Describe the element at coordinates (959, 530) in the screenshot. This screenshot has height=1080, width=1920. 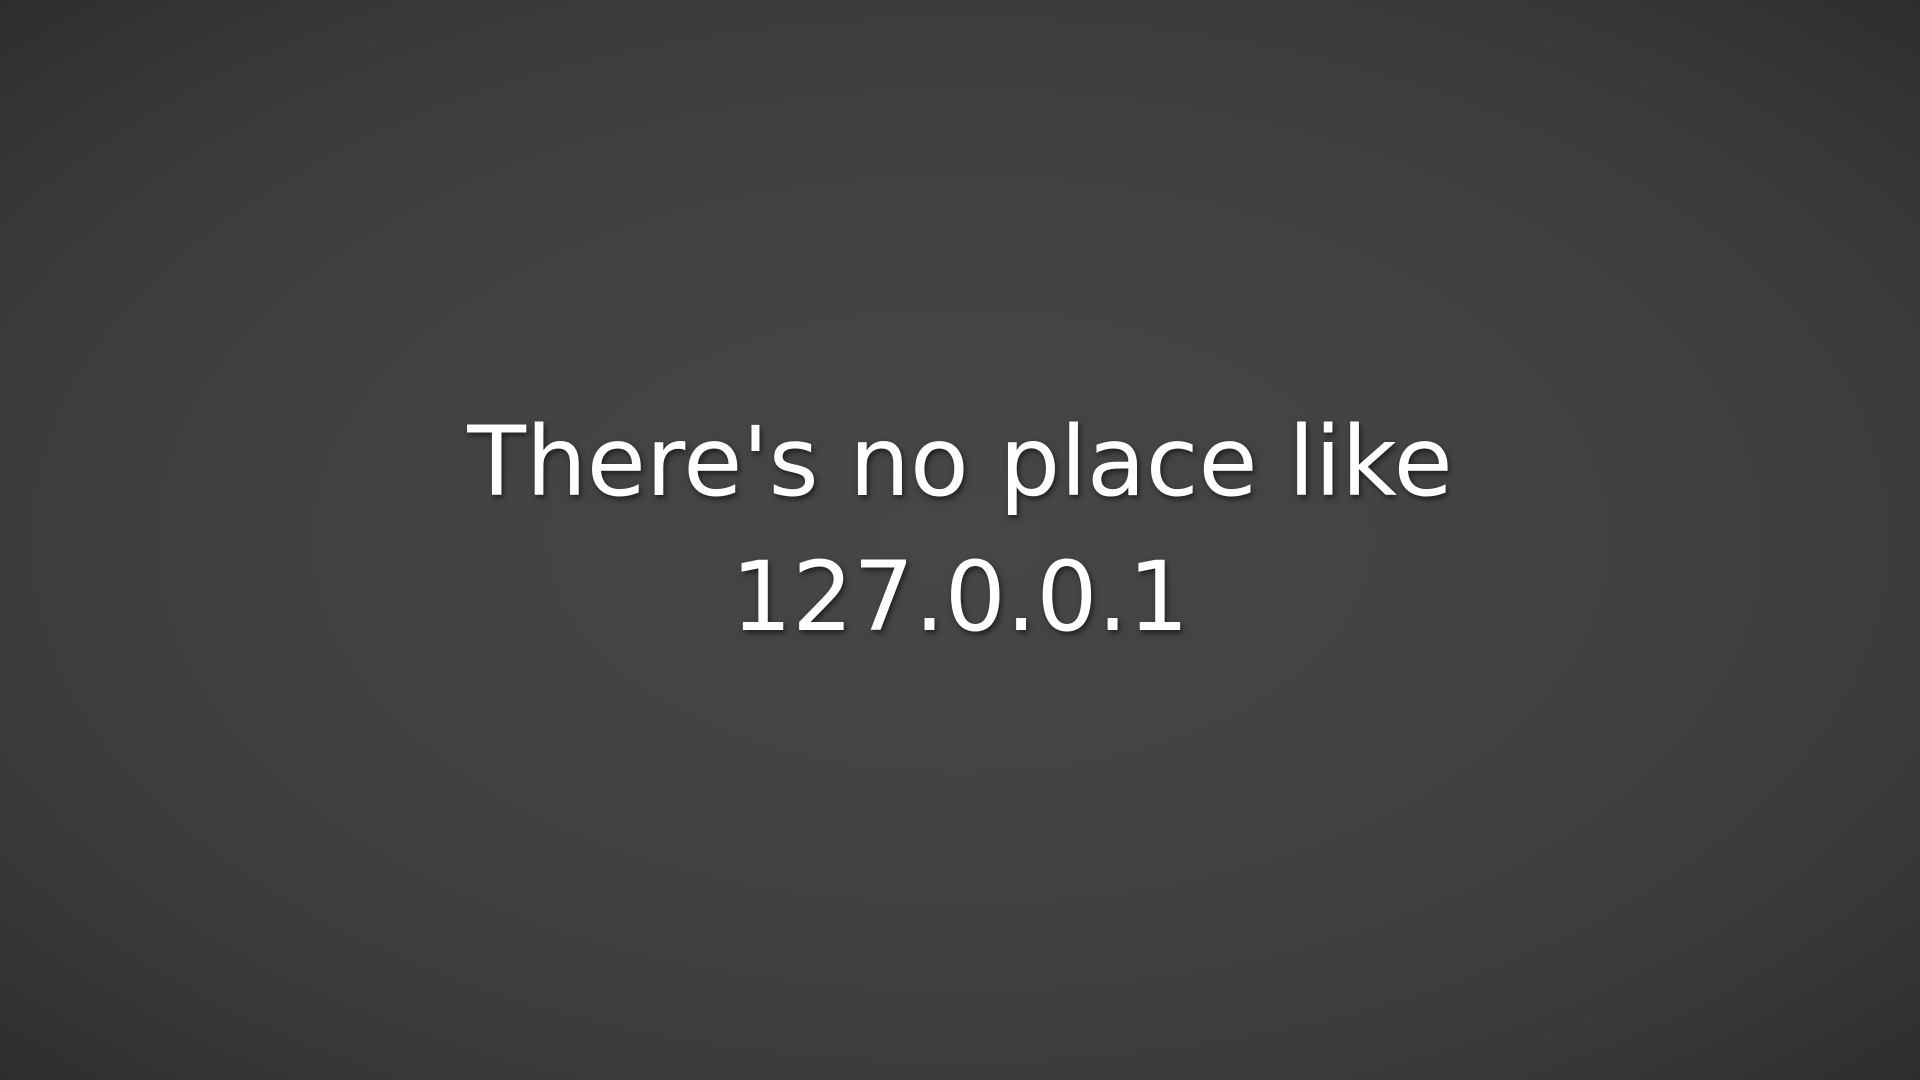
I see `wallpaper-message: There's no place like 127.0.0.1` at that location.